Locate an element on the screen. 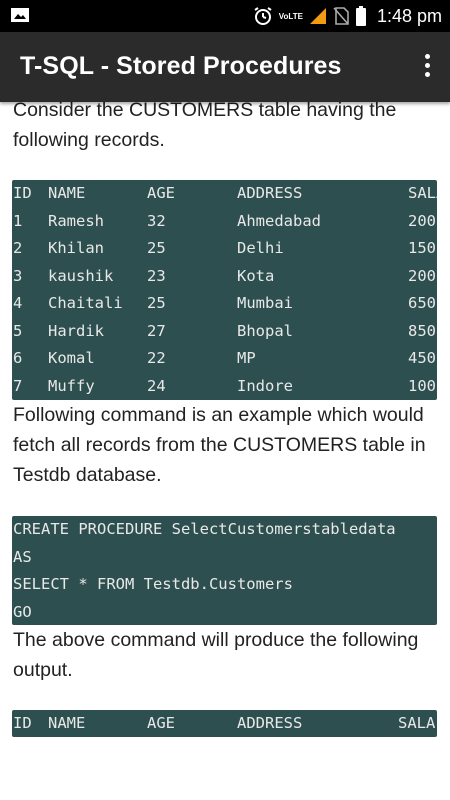 This screenshot has width=450, height=800. signal-icon is located at coordinates (317, 16).